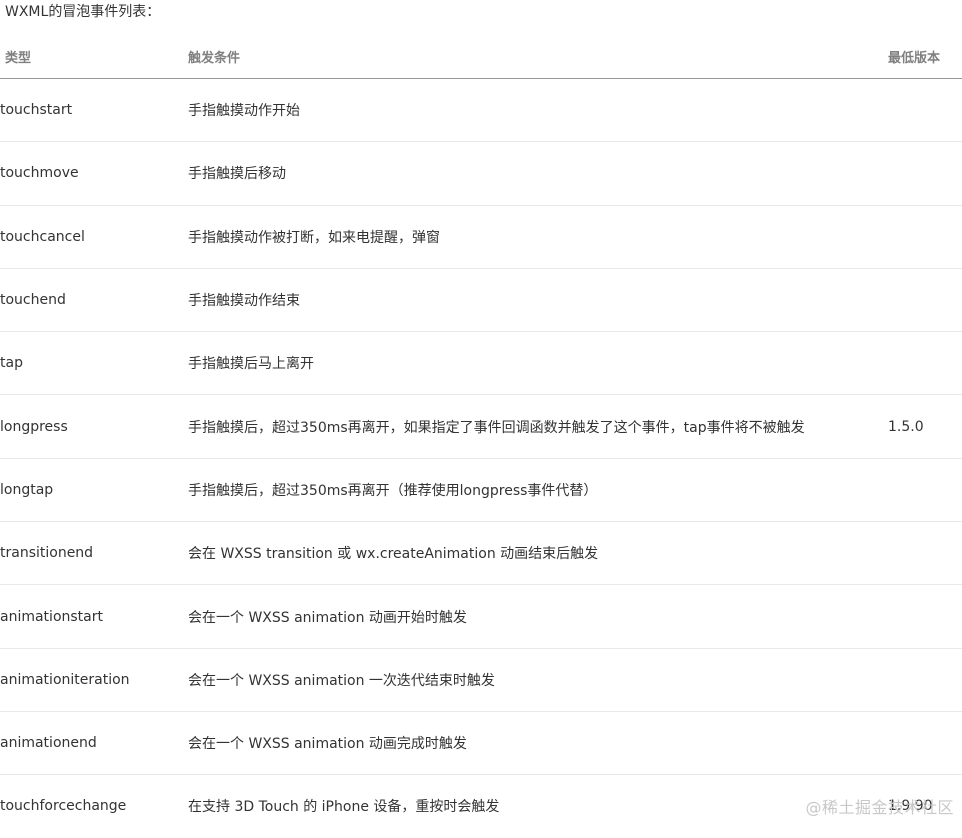 The image size is (962, 838). I want to click on trigger-condition-cell: 会在一个 WXSS animation 动画开始时触发, so click(538, 616).